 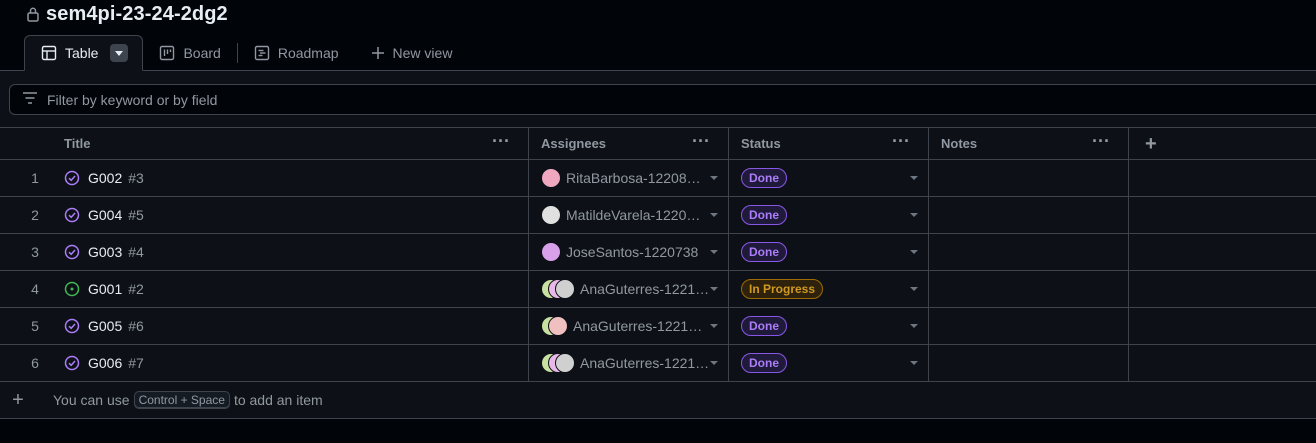 I want to click on assignees-cell: RitaBarbosa-1220841, so click(x=629, y=178).